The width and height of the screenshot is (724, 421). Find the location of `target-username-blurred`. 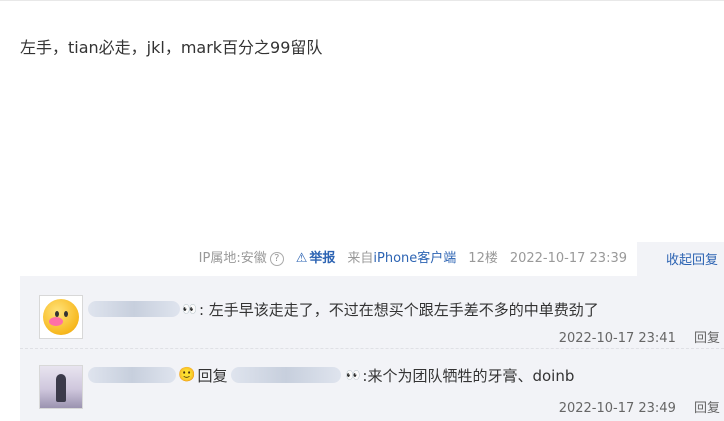

target-username-blurred is located at coordinates (286, 375).